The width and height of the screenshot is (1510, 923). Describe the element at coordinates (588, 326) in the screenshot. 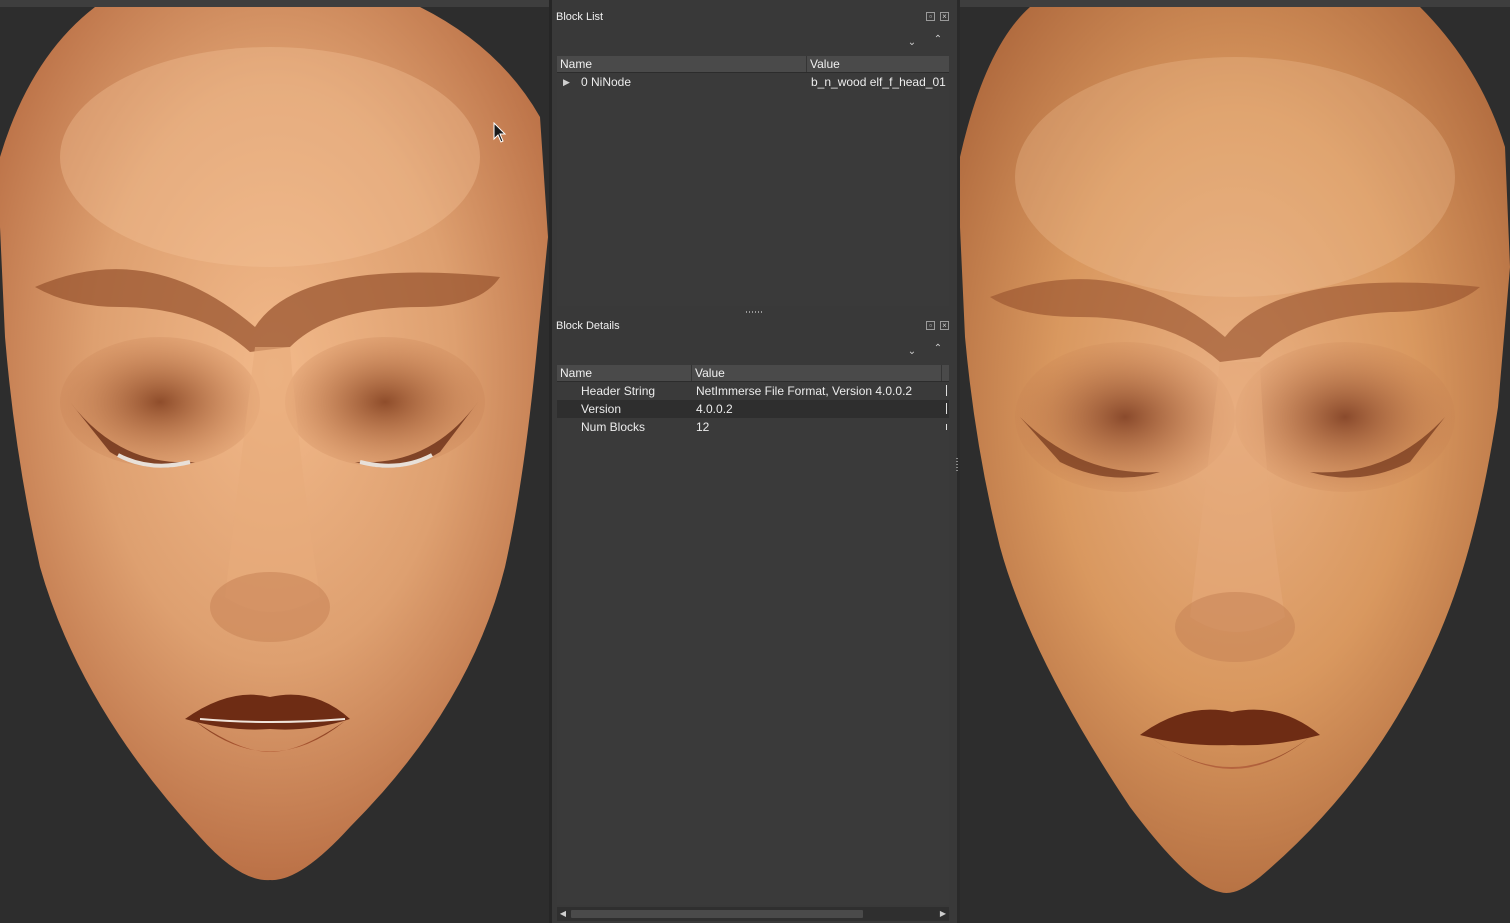

I see `block-details-title: Block Details` at that location.